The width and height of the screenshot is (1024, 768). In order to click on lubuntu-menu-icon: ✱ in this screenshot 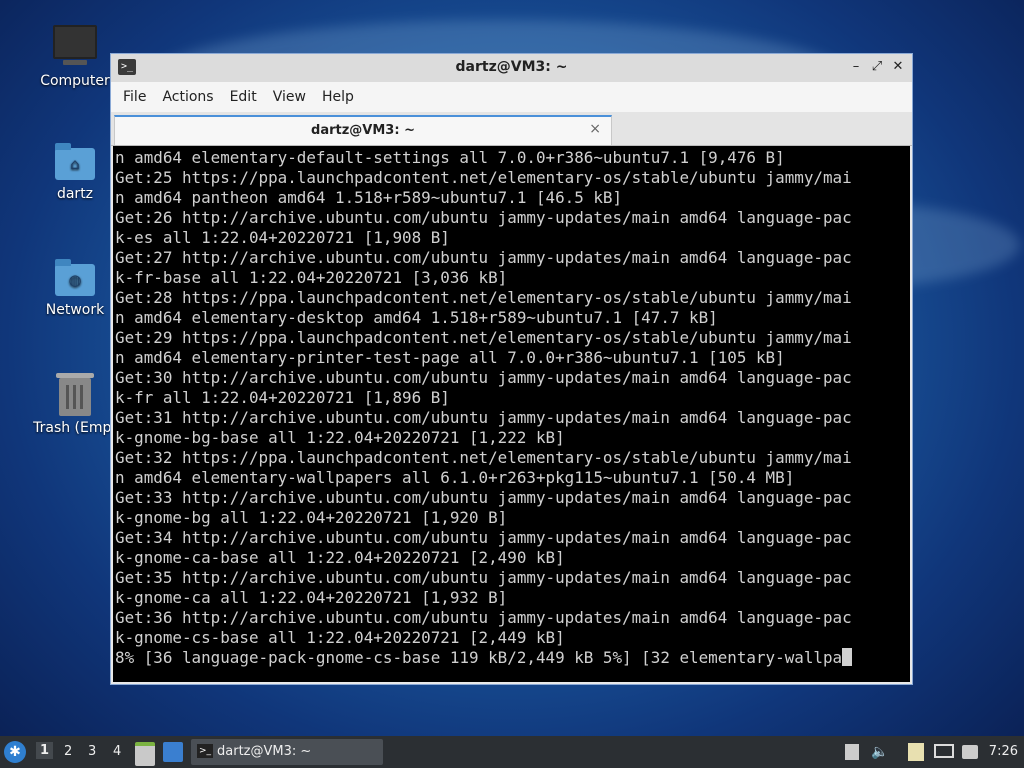, I will do `click(15, 752)`.